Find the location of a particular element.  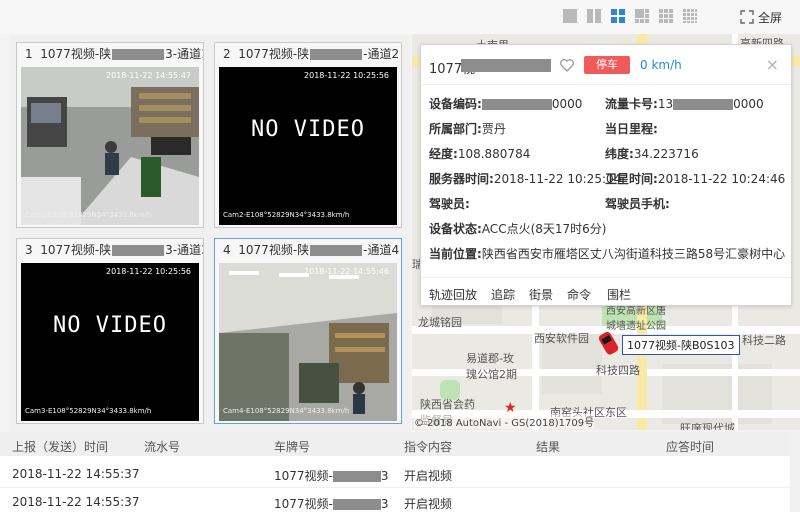

department: 所属部门:贾丹 is located at coordinates (467, 129).